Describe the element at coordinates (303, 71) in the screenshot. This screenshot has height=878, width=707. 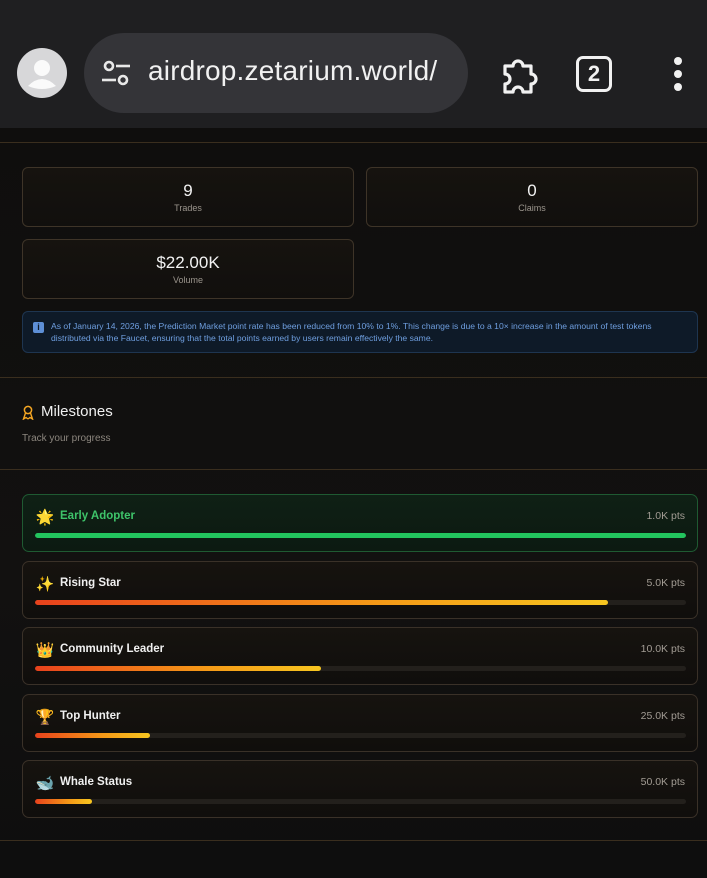
I see `url-text: airdrop.zetarium.world/` at that location.